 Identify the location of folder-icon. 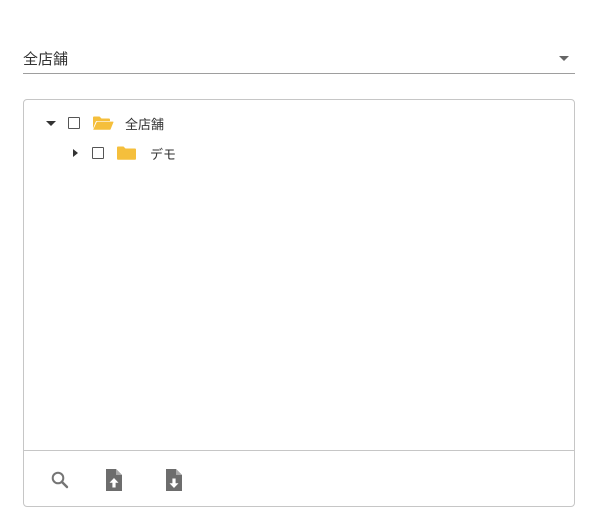
(127, 153).